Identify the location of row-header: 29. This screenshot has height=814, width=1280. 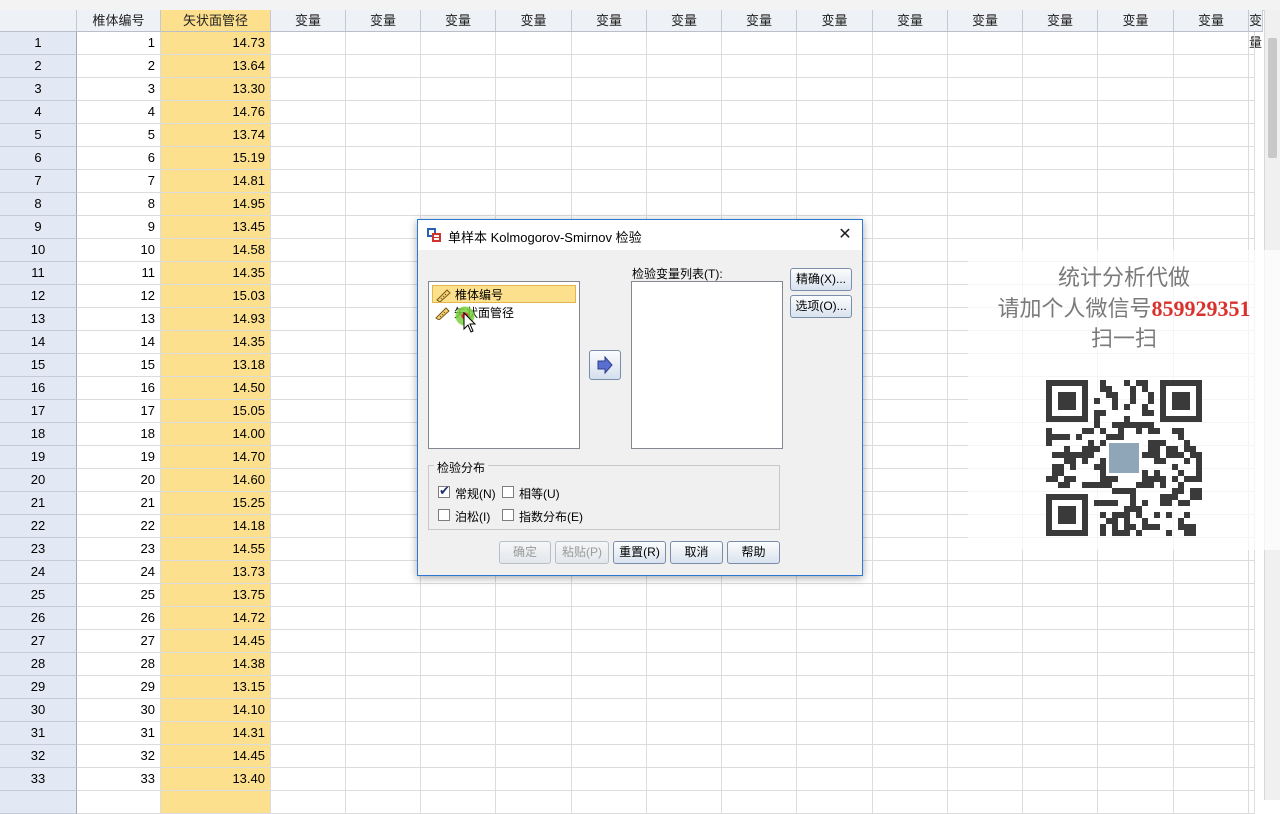
(38, 687).